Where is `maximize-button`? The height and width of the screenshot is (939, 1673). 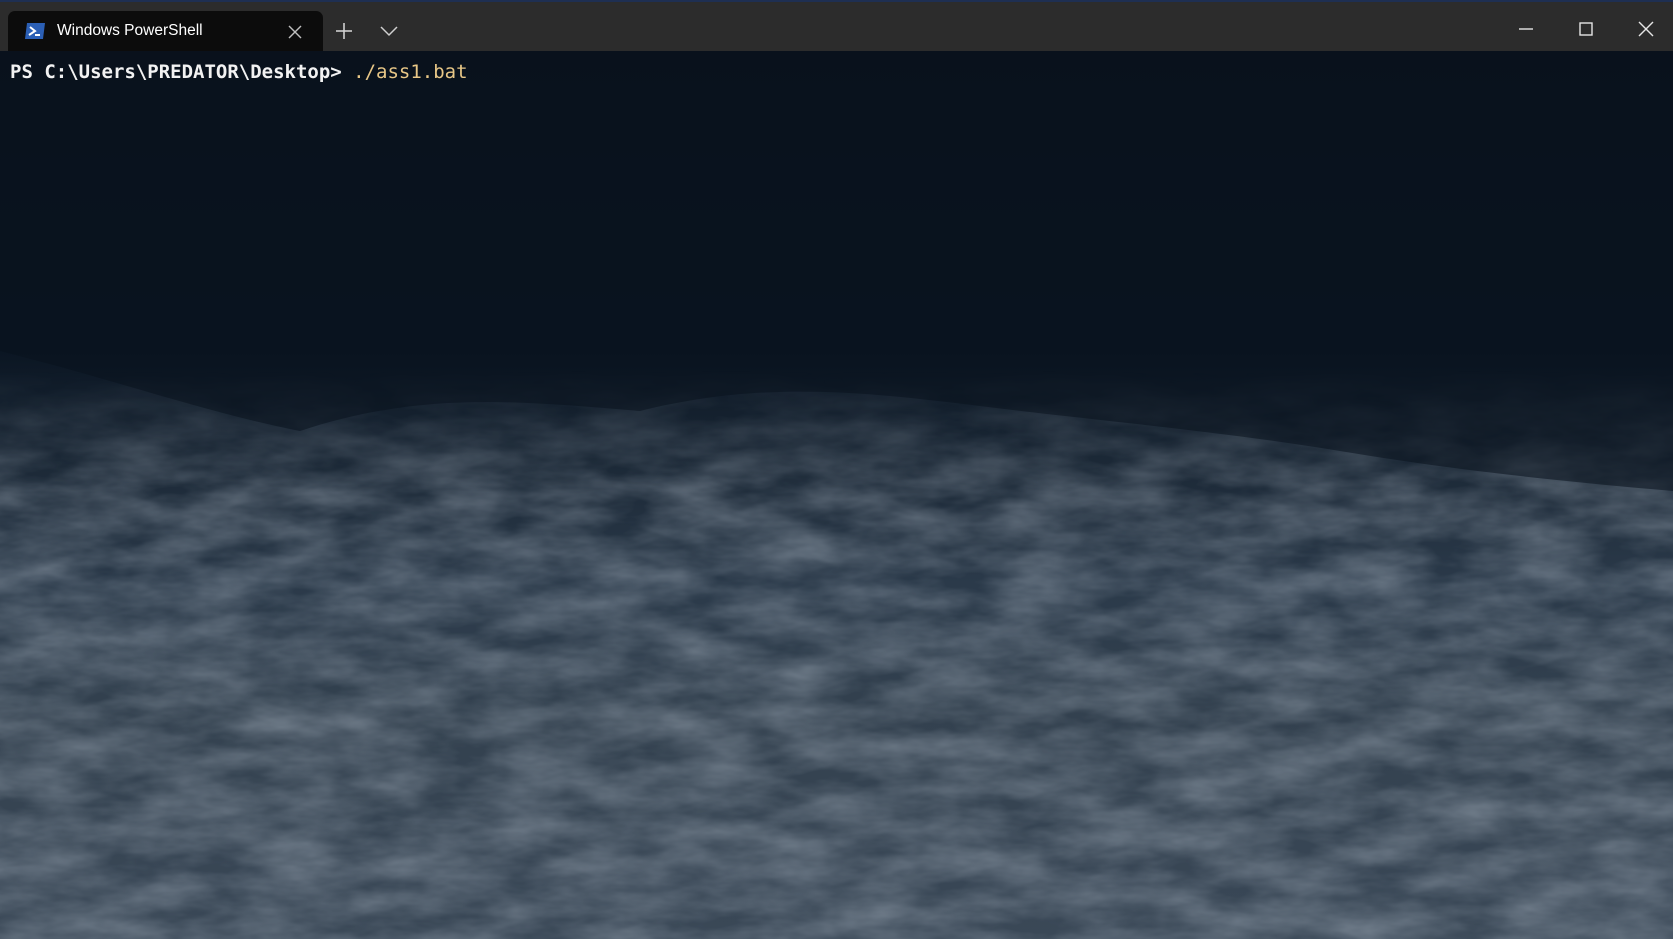
maximize-button is located at coordinates (1586, 29).